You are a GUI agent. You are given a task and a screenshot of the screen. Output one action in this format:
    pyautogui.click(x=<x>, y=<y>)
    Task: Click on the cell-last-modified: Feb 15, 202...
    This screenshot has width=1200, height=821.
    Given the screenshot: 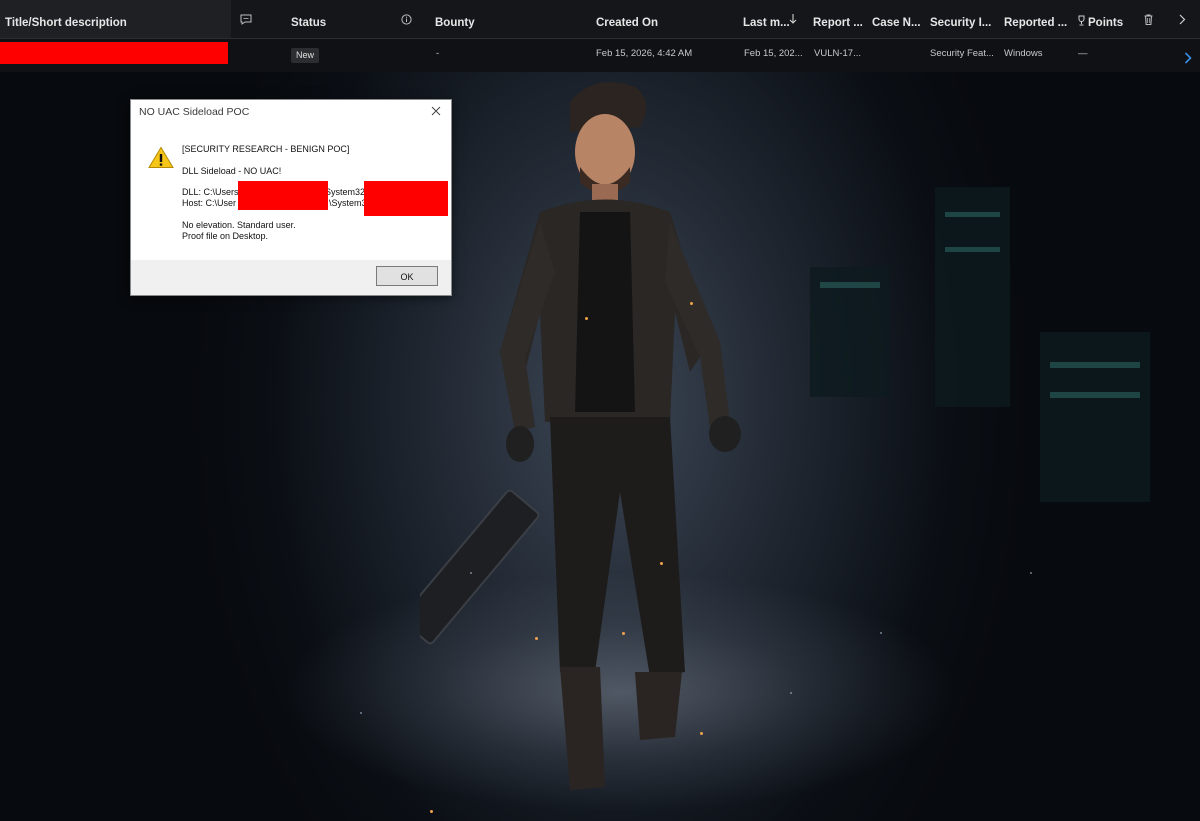 What is the action you would take?
    pyautogui.click(x=773, y=53)
    